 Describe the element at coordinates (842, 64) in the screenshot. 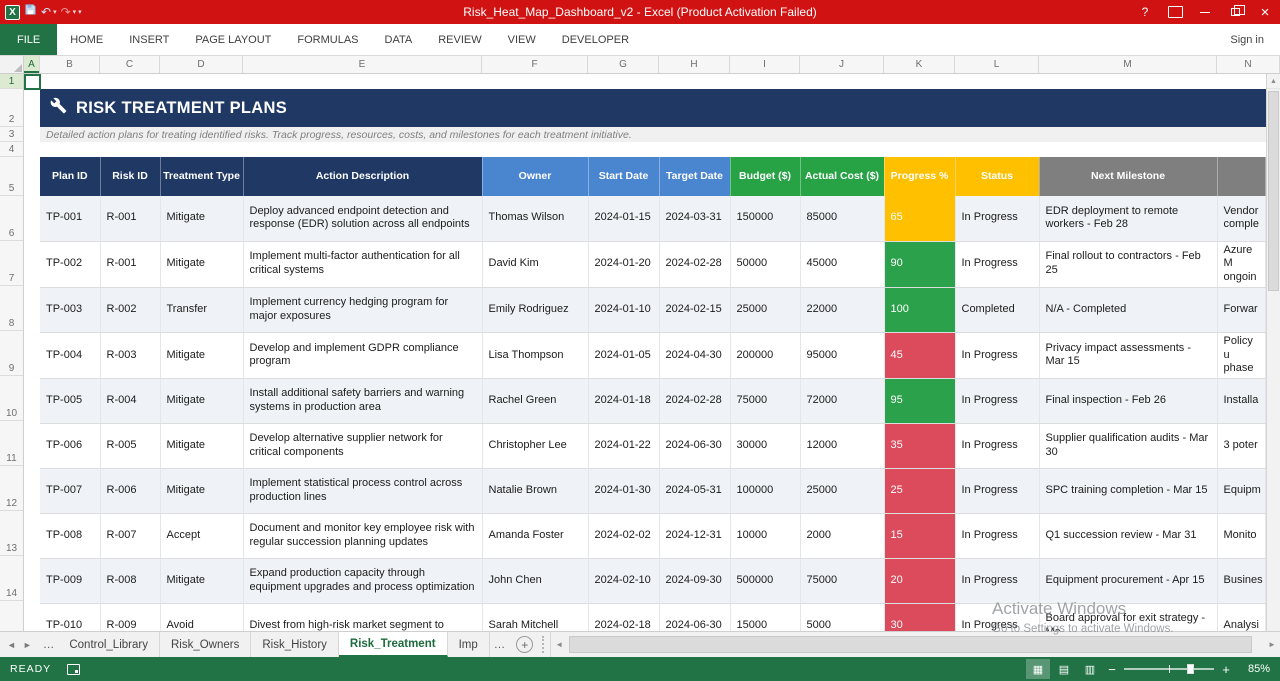

I see `column-header-j: J` at that location.